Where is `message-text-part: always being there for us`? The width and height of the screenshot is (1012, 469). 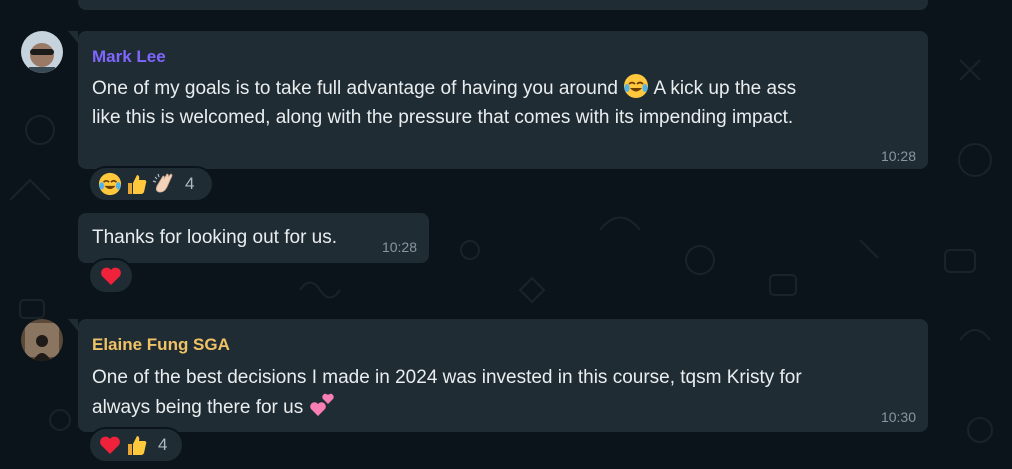
message-text-part: always being there for us is located at coordinates (198, 407).